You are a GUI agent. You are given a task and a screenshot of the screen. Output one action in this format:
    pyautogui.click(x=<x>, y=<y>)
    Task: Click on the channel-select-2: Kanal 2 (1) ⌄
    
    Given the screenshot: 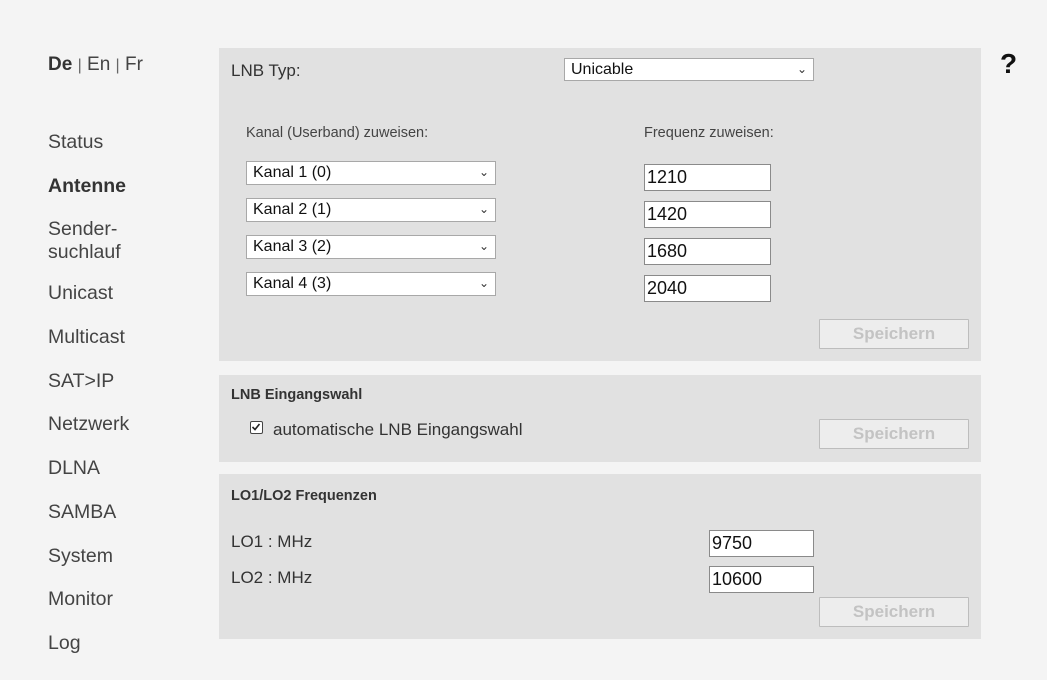 What is the action you would take?
    pyautogui.click(x=371, y=210)
    